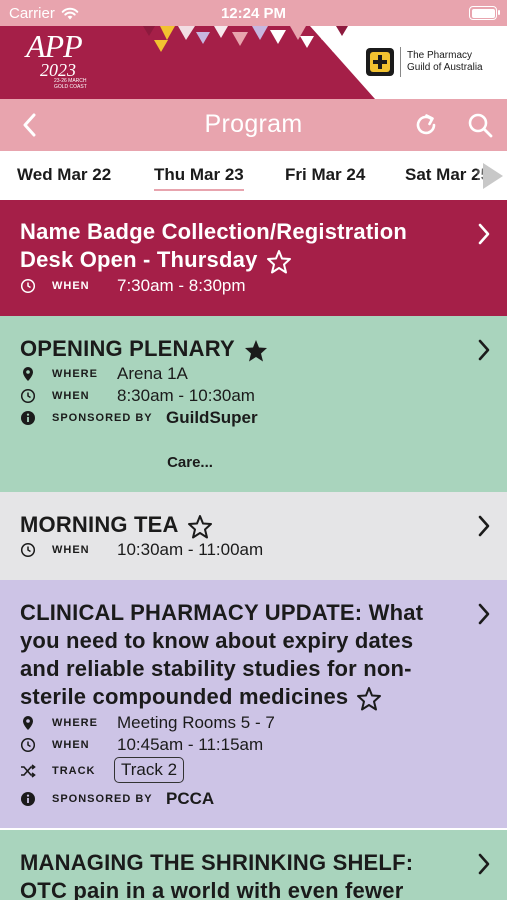  What do you see at coordinates (54, 46) in the screenshot?
I see `app-logo-title: APP` at bounding box center [54, 46].